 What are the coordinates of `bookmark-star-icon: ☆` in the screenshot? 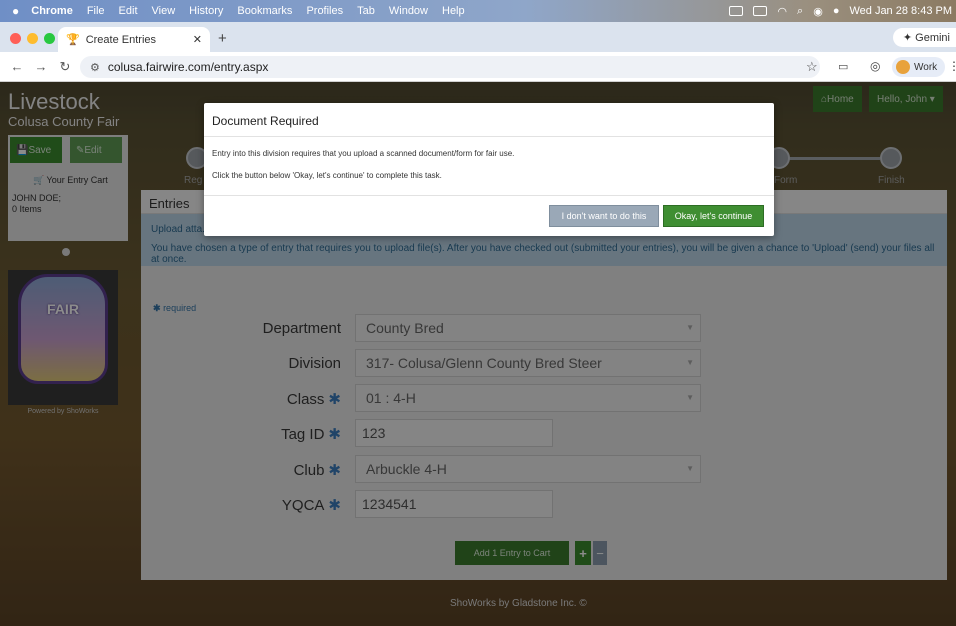 It's located at (812, 67).